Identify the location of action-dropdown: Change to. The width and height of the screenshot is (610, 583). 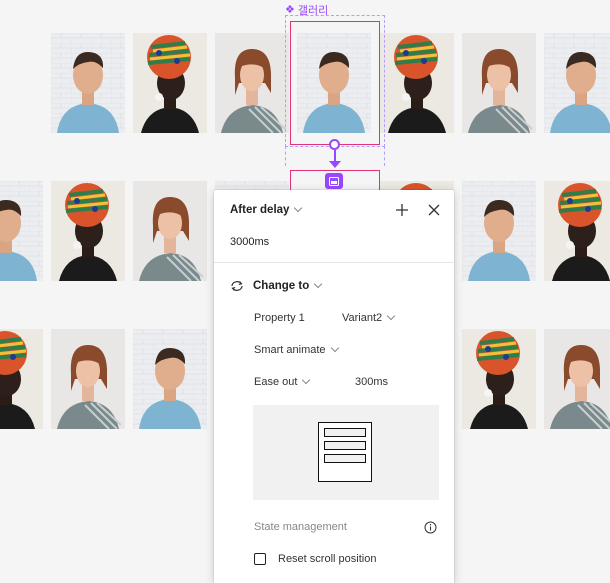
(276, 285).